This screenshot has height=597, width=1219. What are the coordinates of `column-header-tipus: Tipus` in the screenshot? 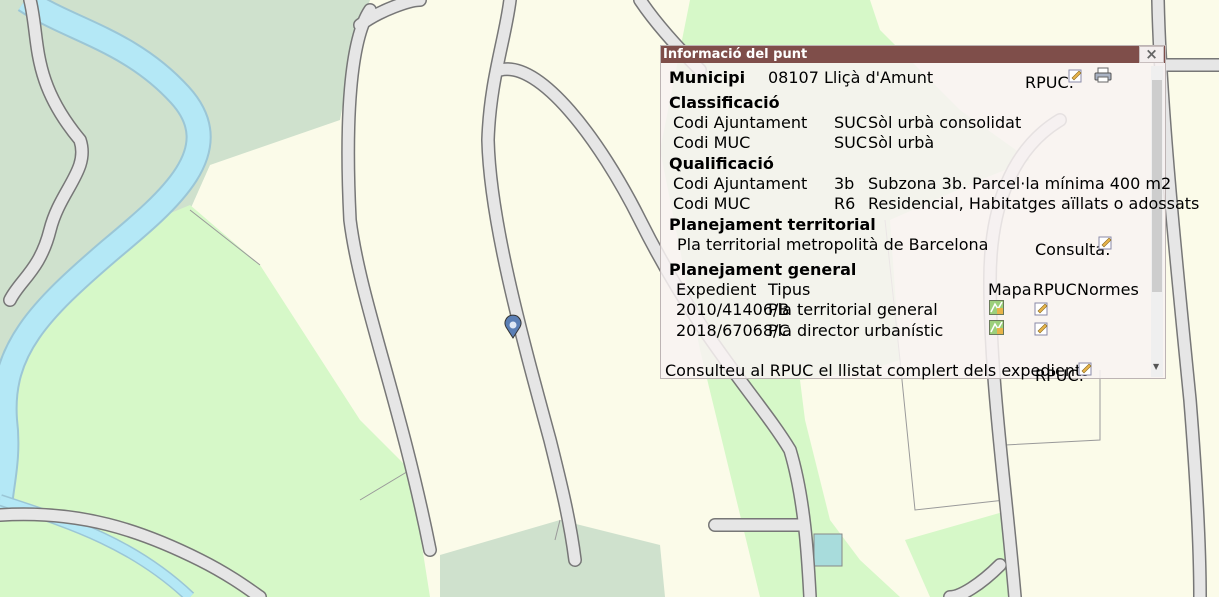 It's located at (789, 289).